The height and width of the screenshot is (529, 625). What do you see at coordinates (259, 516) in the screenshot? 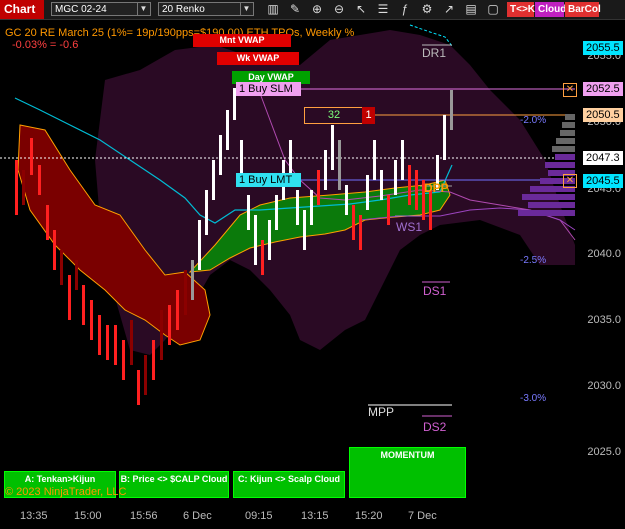
I see `x-tick: 09:15` at bounding box center [259, 516].